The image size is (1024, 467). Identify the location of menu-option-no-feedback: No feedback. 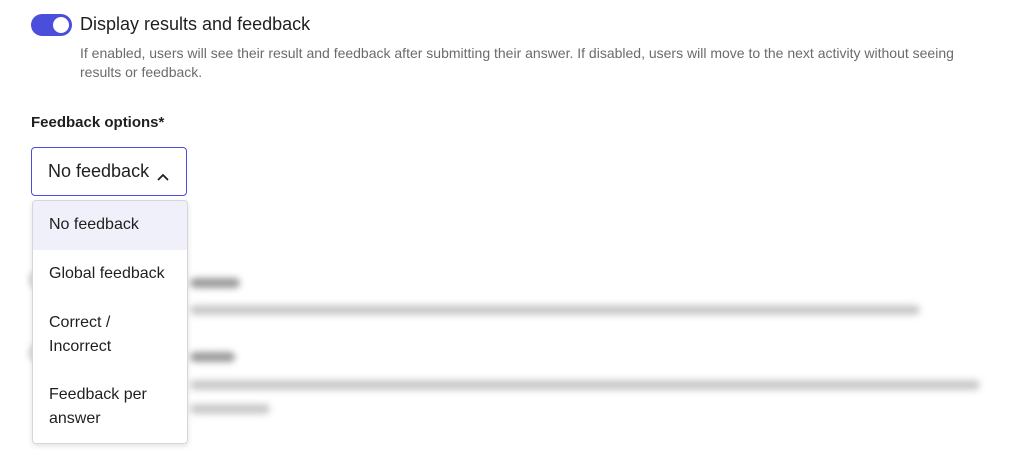
(110, 225).